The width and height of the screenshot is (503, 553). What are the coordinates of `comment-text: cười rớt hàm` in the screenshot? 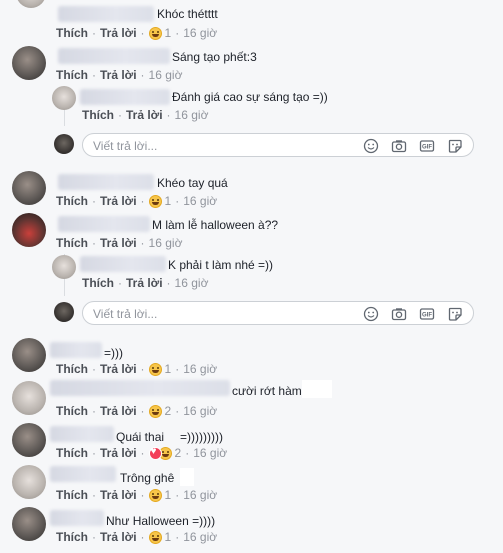 It's located at (267, 391).